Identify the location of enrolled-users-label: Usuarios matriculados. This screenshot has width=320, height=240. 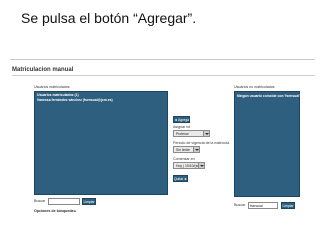
(52, 87).